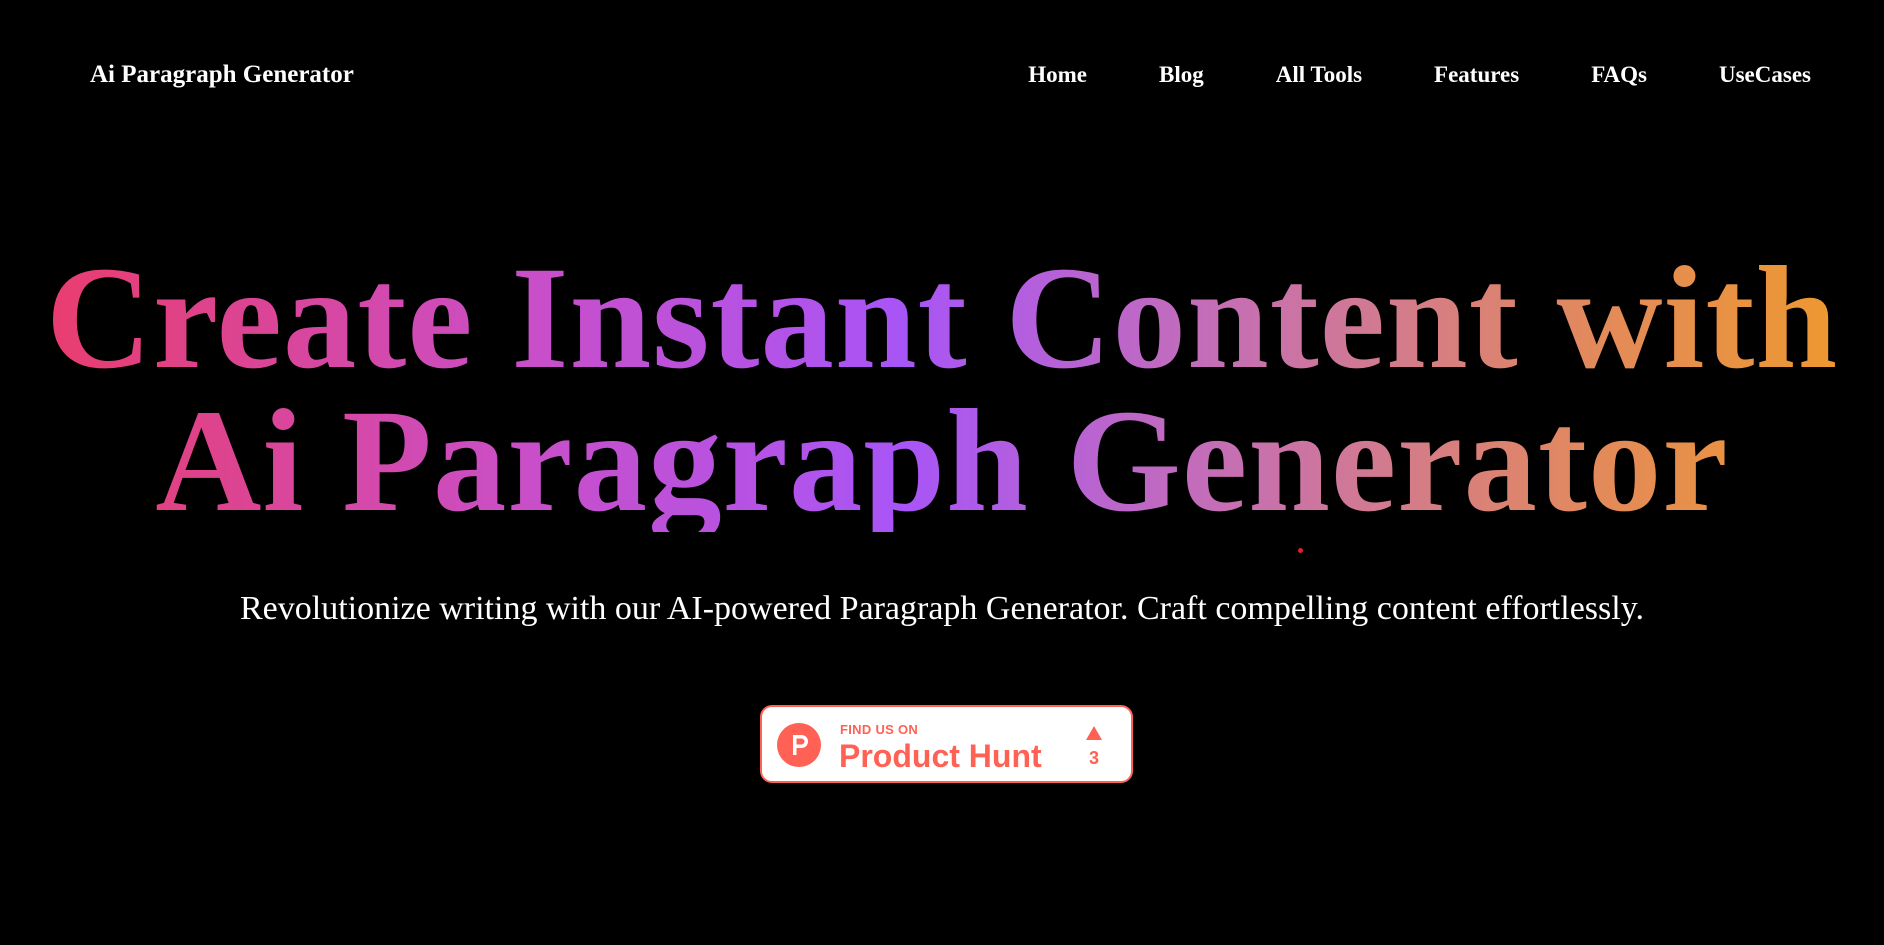 The image size is (1884, 945). What do you see at coordinates (1093, 758) in the screenshot?
I see `upvote-count: 3` at bounding box center [1093, 758].